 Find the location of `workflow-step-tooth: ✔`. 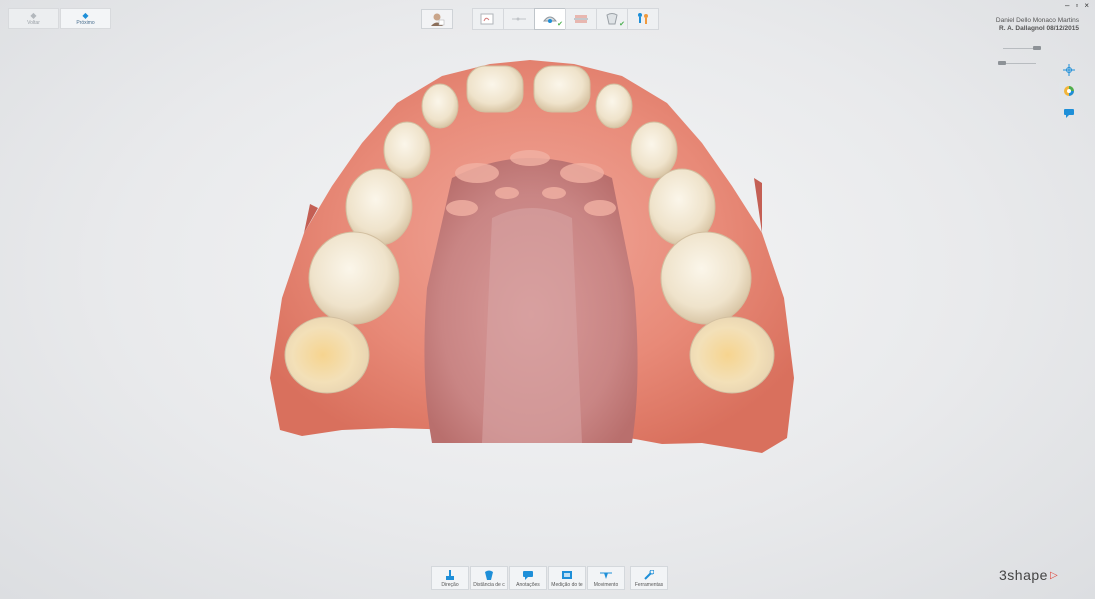

workflow-step-tooth: ✔ is located at coordinates (612, 19).